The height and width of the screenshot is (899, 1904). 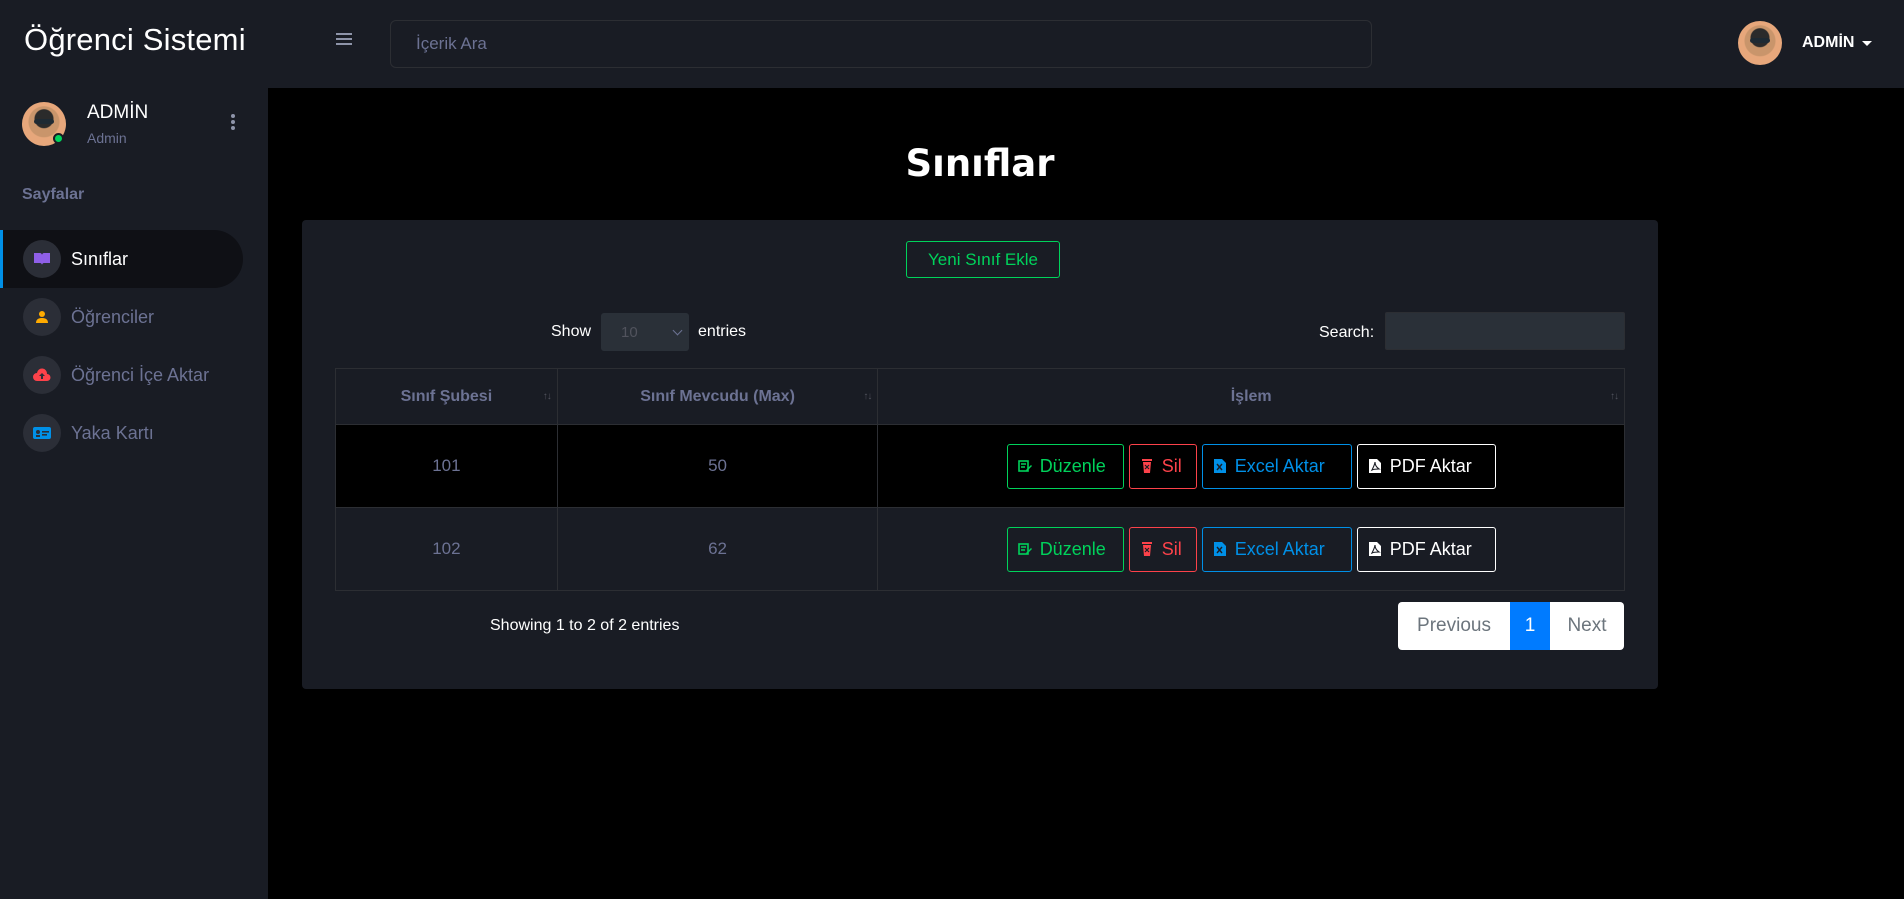 I want to click on sidebar-item-label: Öğrenci İçe Aktar, so click(x=140, y=374).